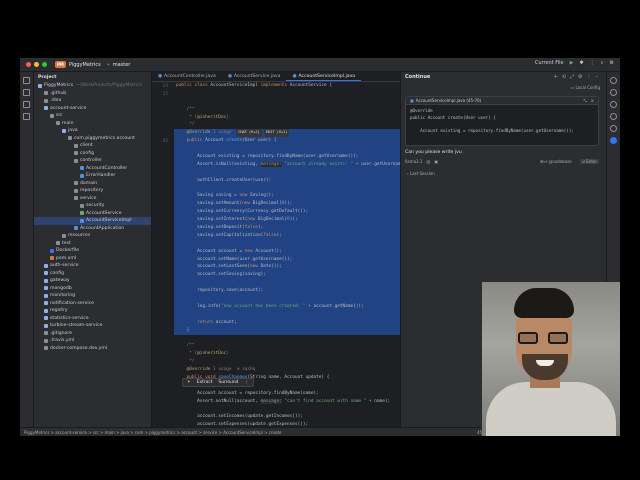 This screenshot has width=640, height=480. What do you see at coordinates (92, 176) in the screenshot?
I see `tree-item: ErrorHandler` at bounding box center [92, 176].